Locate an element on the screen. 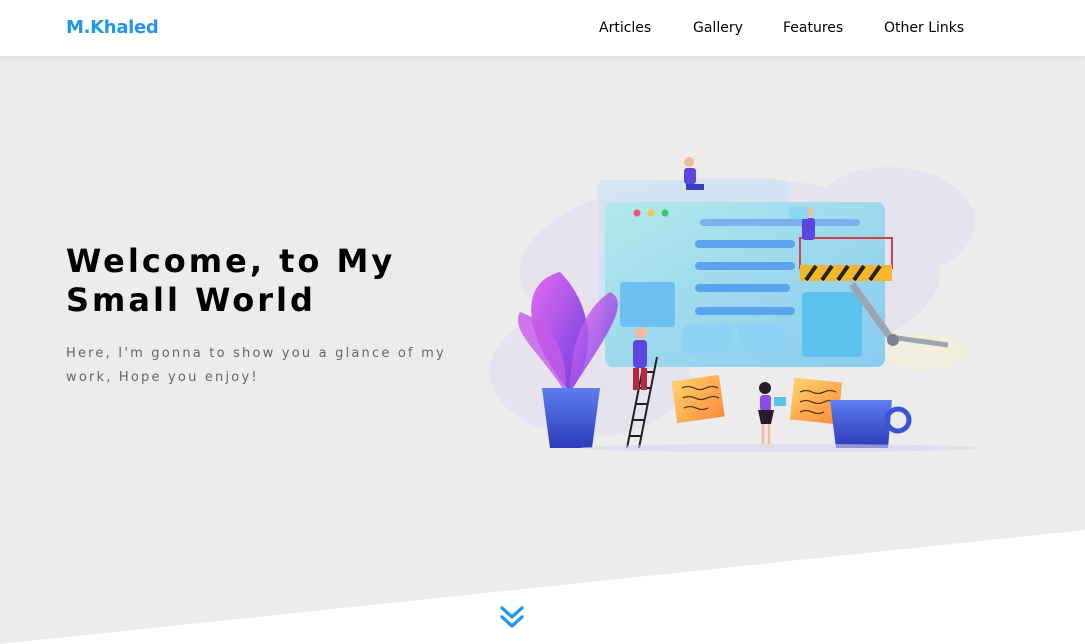 The height and width of the screenshot is (644, 1085). nav-articles: Articles is located at coordinates (625, 28).